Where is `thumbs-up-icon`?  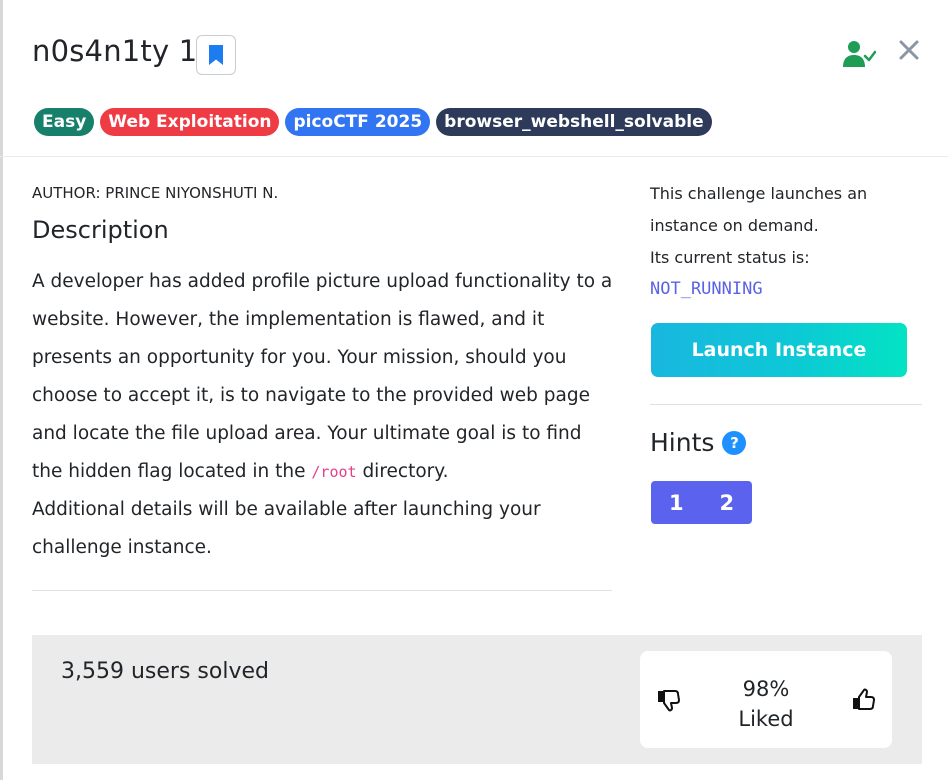
thumbs-up-icon is located at coordinates (864, 700).